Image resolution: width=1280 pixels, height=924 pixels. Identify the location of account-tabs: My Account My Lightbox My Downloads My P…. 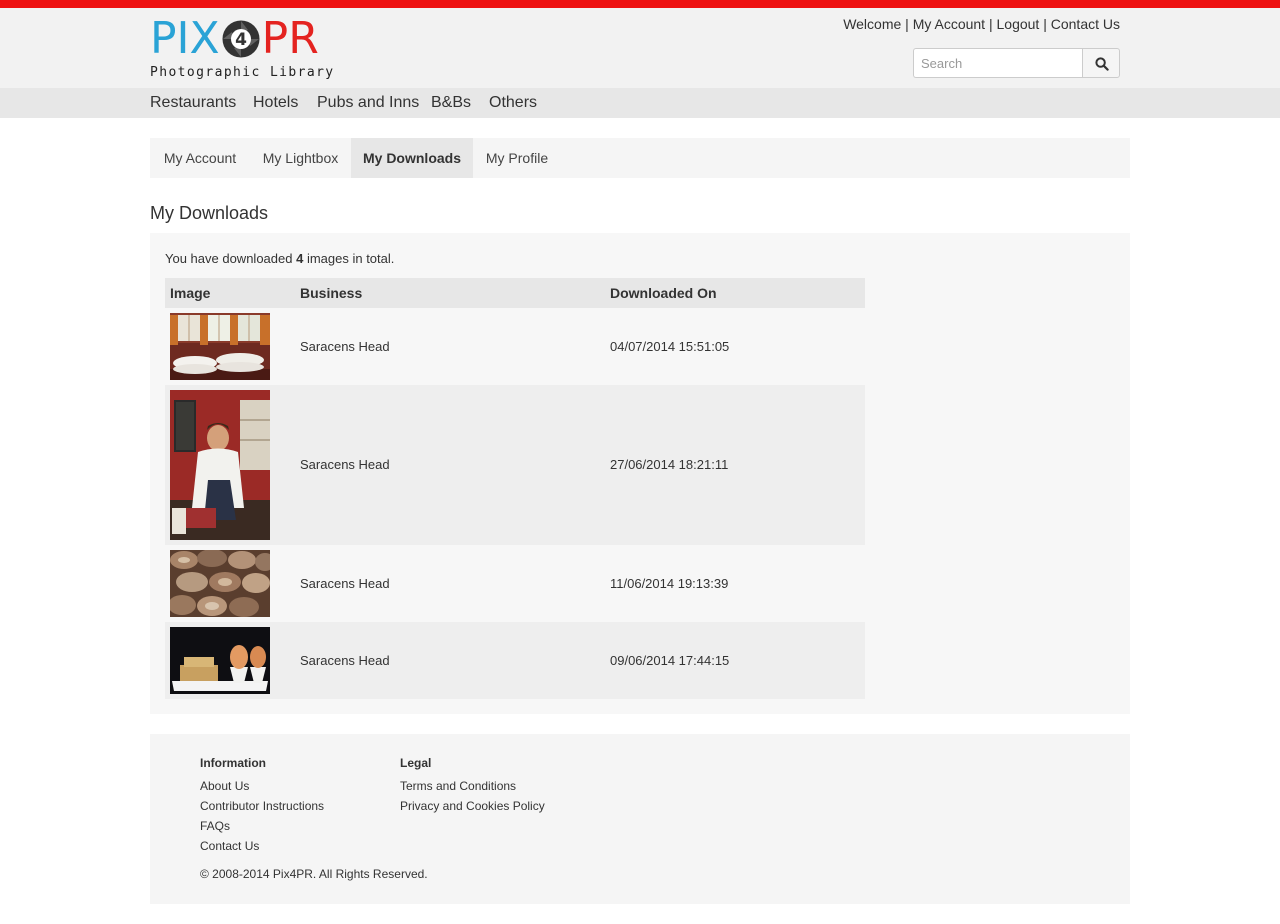
(640, 158).